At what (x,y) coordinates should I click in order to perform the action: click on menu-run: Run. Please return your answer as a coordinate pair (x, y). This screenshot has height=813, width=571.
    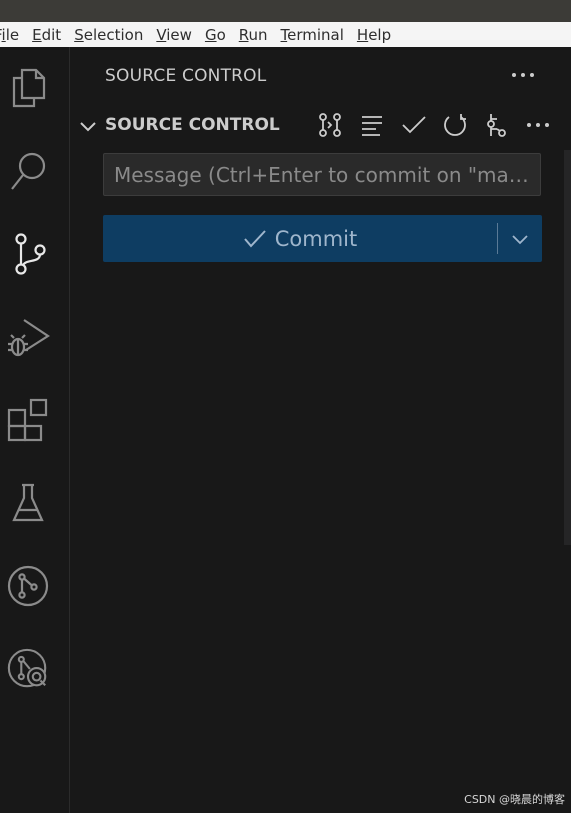
    Looking at the image, I should click on (253, 35).